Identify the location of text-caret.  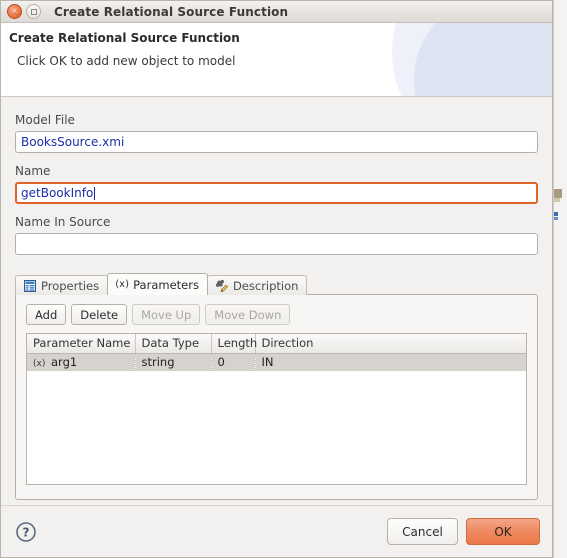
(95, 193).